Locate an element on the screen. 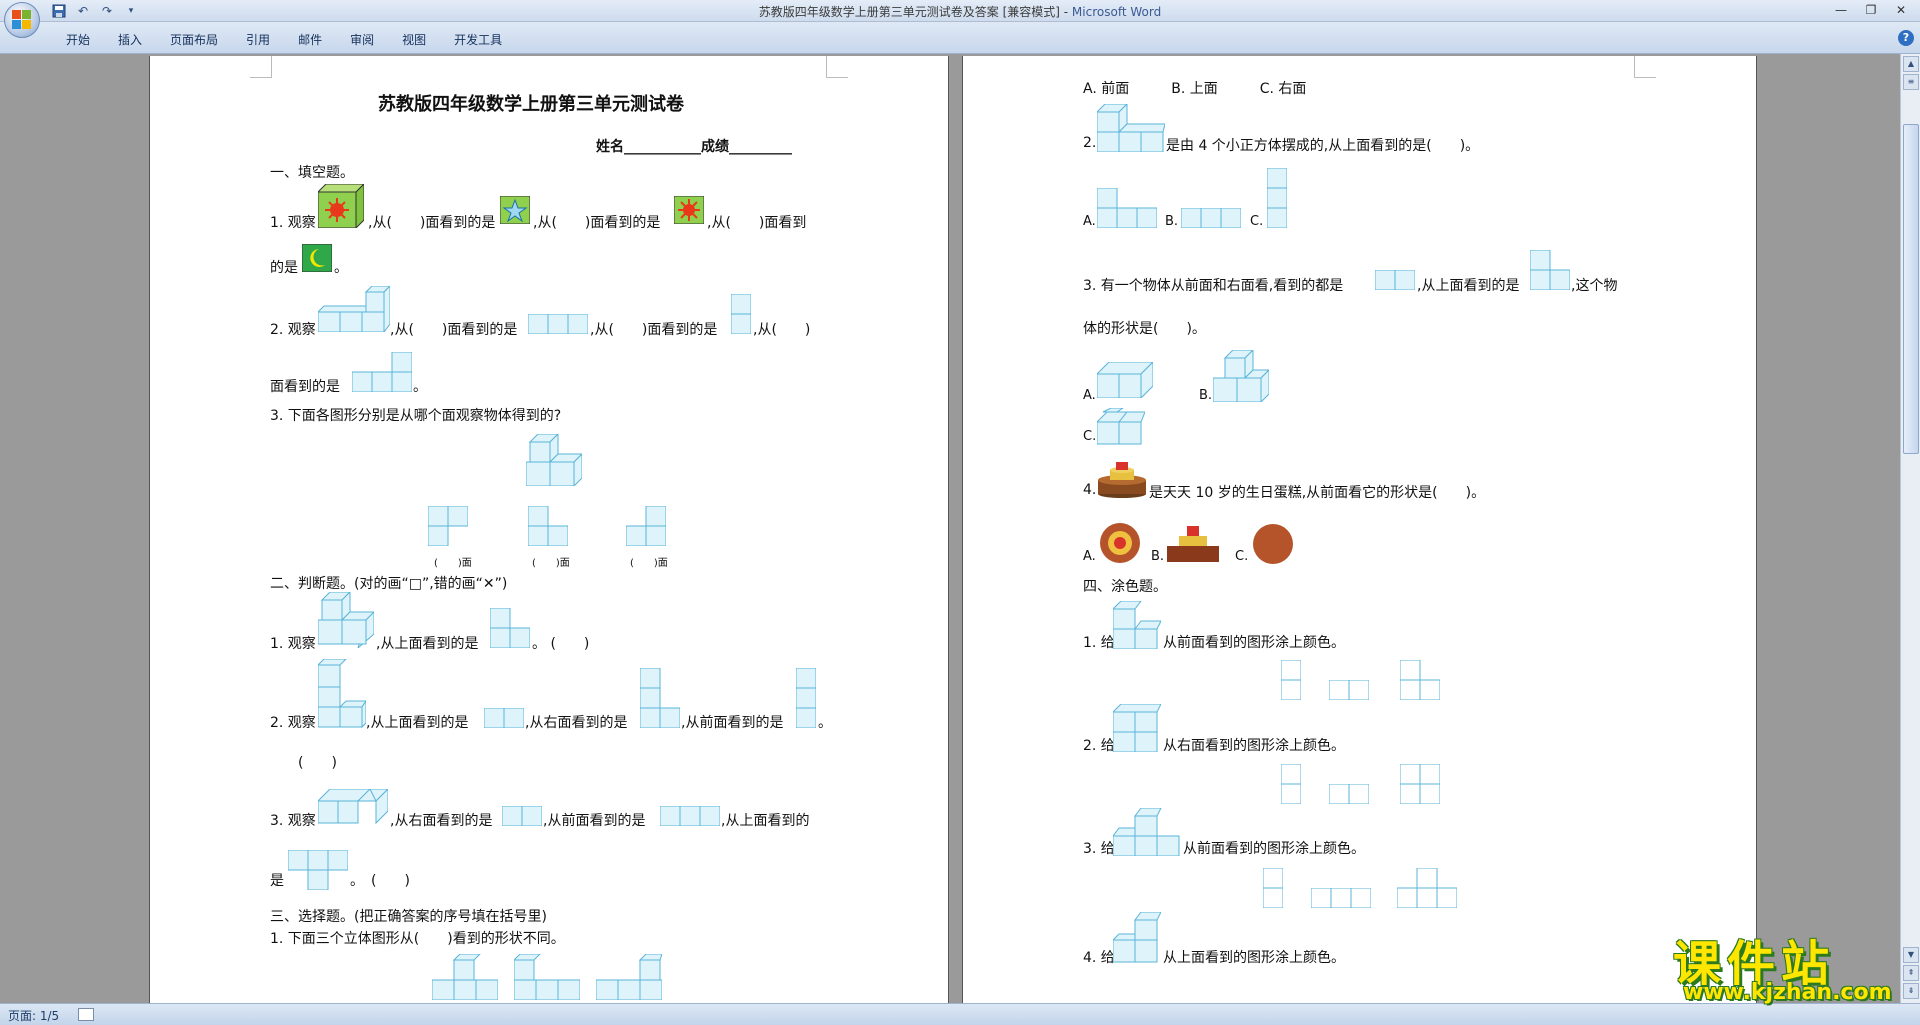 The image size is (1920, 1025). j2-text-d: ,从前面看到的是 is located at coordinates (732, 723).